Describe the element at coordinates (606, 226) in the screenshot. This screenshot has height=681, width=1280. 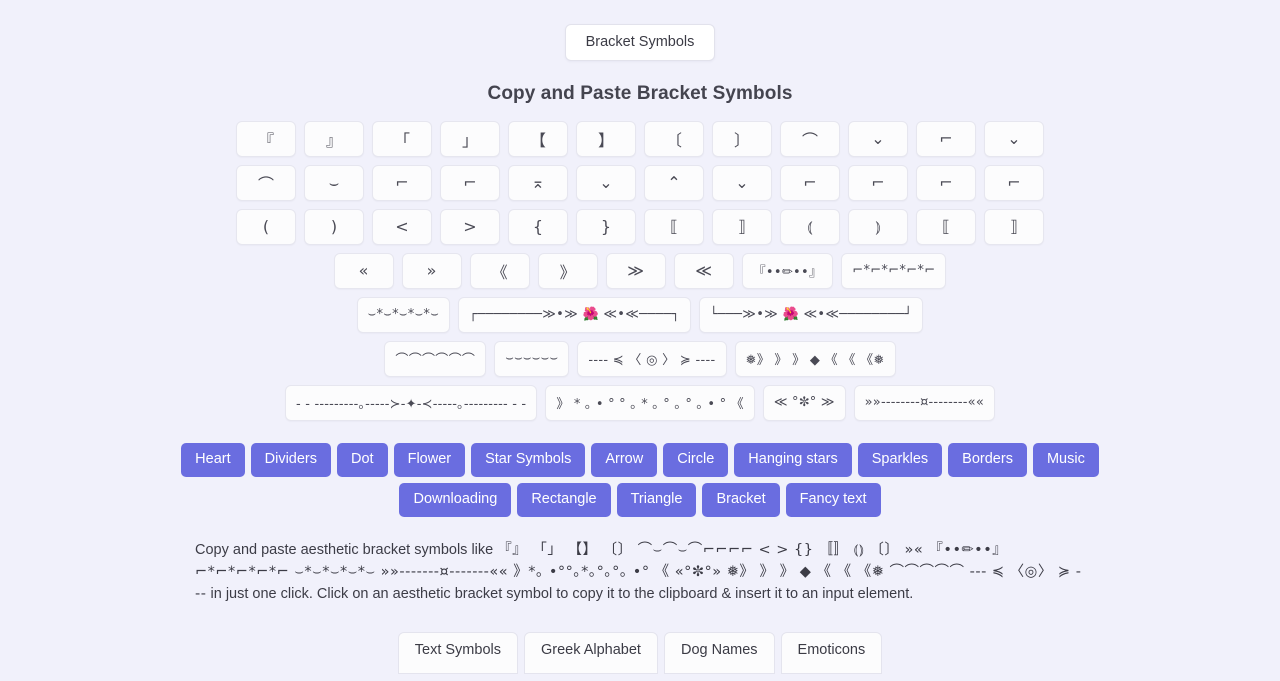
I see `symbol-tile: }` at that location.